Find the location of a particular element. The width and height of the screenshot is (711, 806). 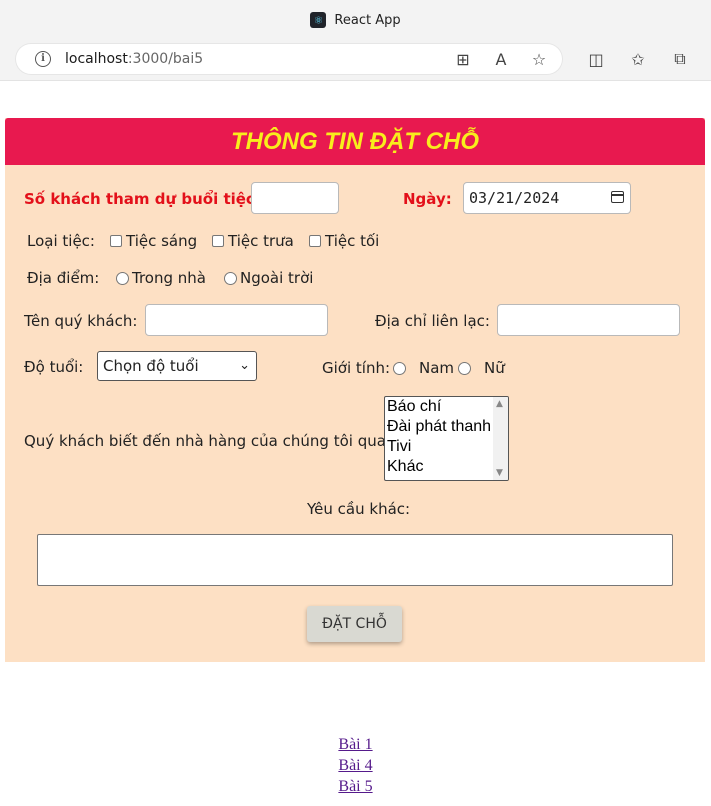

link-bai-5: Bài 5 is located at coordinates (355, 786).